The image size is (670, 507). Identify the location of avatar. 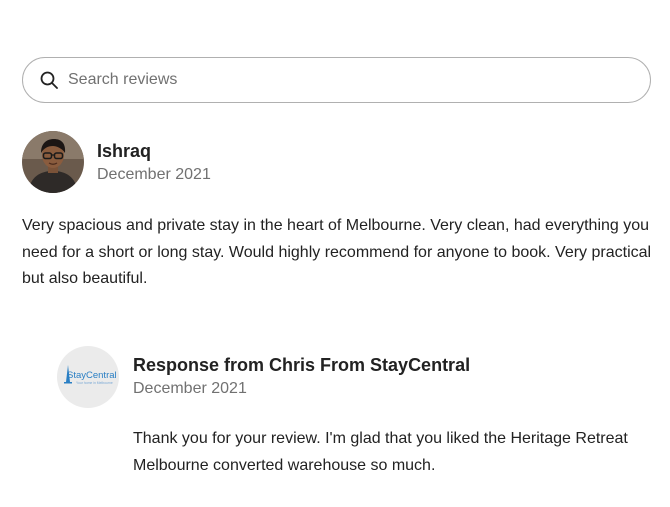
(53, 162).